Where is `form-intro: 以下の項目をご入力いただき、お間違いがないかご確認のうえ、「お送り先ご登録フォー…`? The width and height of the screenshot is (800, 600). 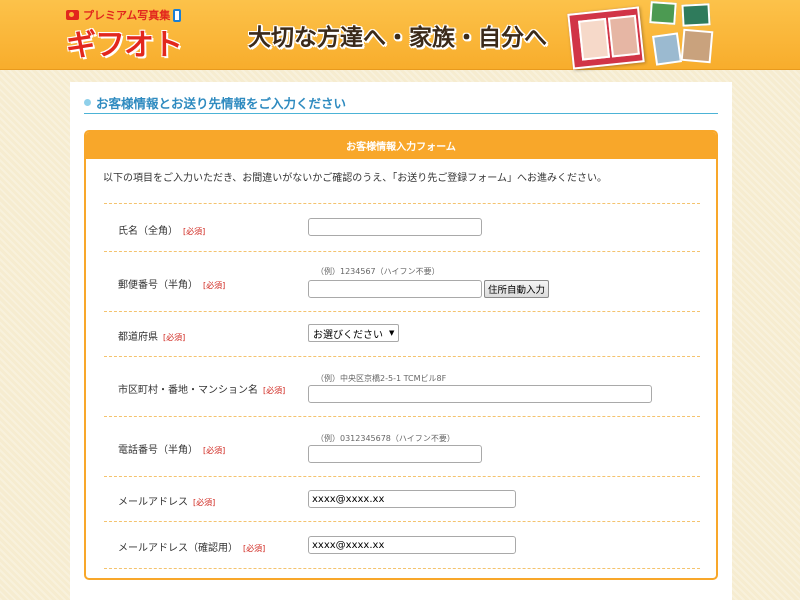 form-intro: 以下の項目をご入力いただき、お間違いがないかご確認のうえ、「お送り先ご登録フォー… is located at coordinates (355, 178).